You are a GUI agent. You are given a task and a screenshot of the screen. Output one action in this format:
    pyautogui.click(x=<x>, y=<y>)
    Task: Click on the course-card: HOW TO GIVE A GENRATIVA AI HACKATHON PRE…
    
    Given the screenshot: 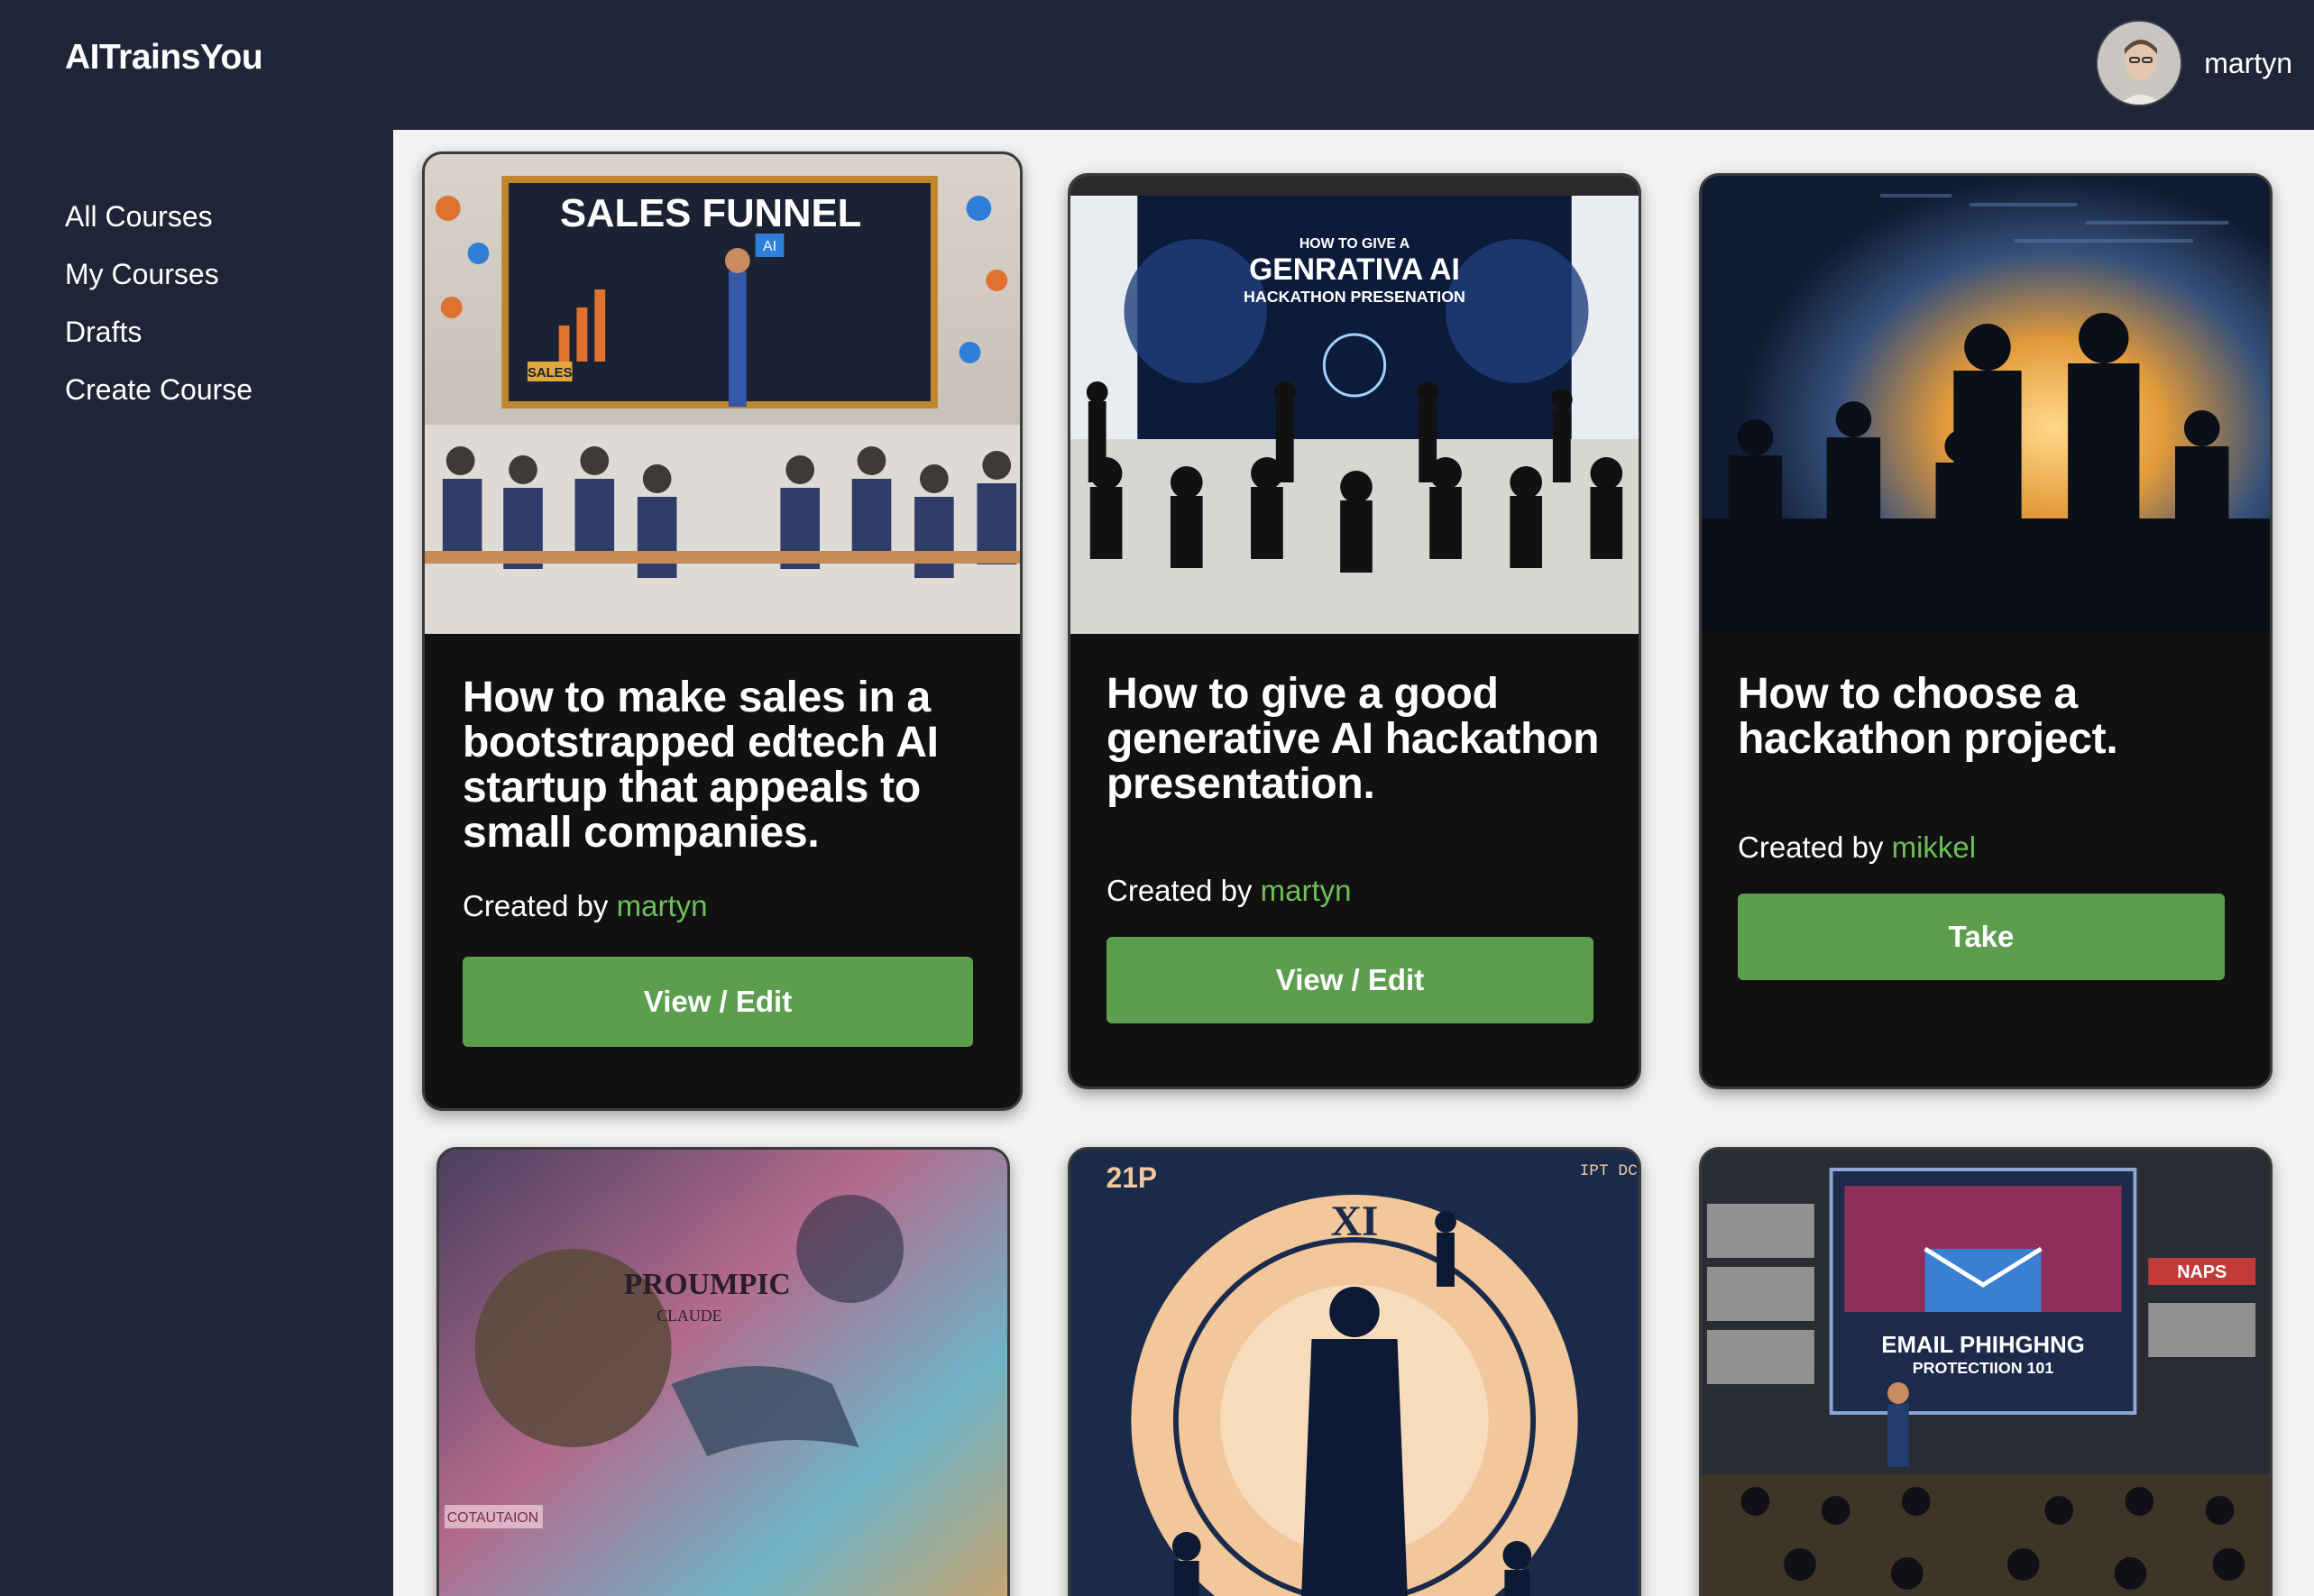 What is the action you would take?
    pyautogui.click(x=1354, y=631)
    